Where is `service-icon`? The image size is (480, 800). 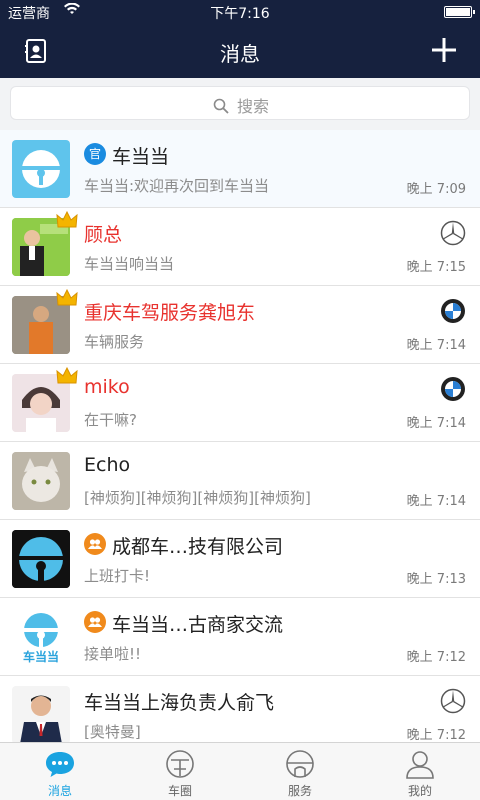
service-icon is located at coordinates (300, 764).